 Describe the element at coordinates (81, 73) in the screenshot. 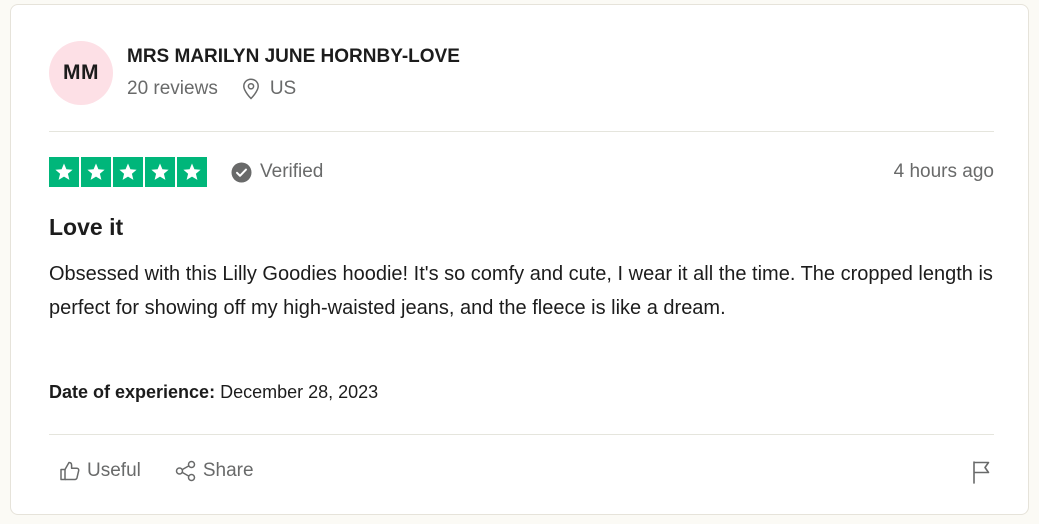

I see `avatar: MM` at that location.